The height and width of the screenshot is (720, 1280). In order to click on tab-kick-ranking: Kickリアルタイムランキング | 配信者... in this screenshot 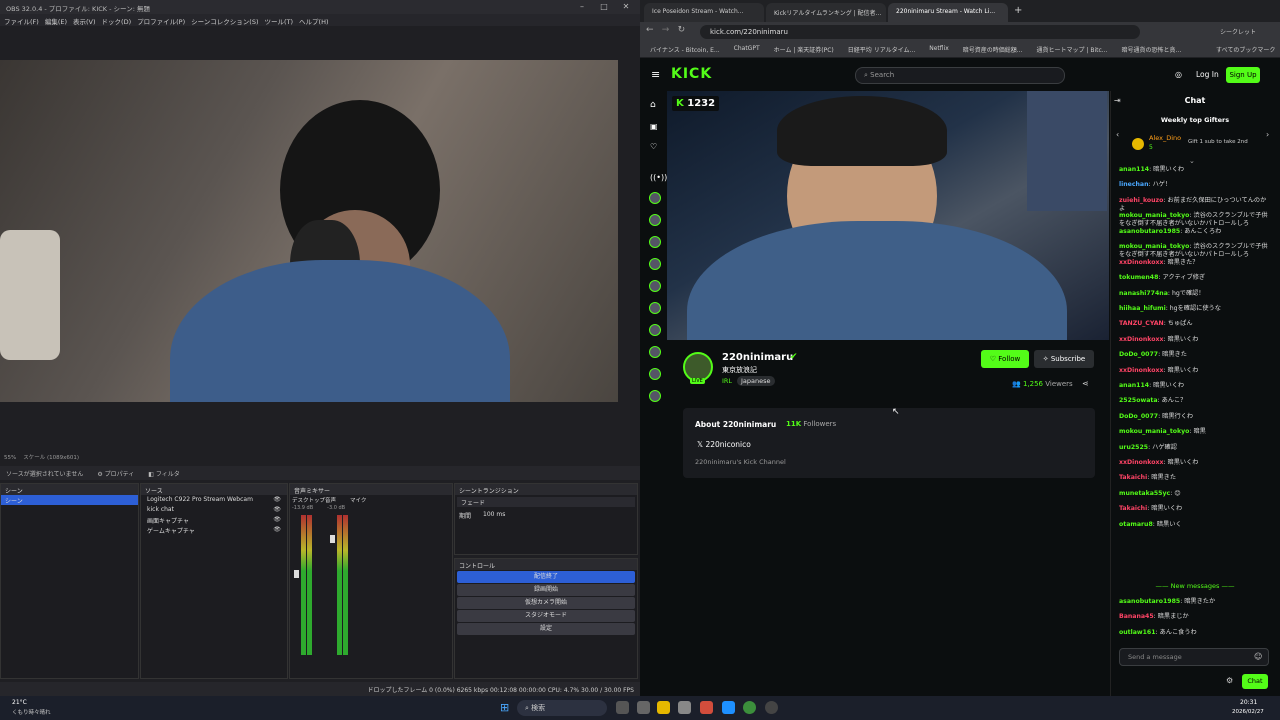, I will do `click(826, 12)`.